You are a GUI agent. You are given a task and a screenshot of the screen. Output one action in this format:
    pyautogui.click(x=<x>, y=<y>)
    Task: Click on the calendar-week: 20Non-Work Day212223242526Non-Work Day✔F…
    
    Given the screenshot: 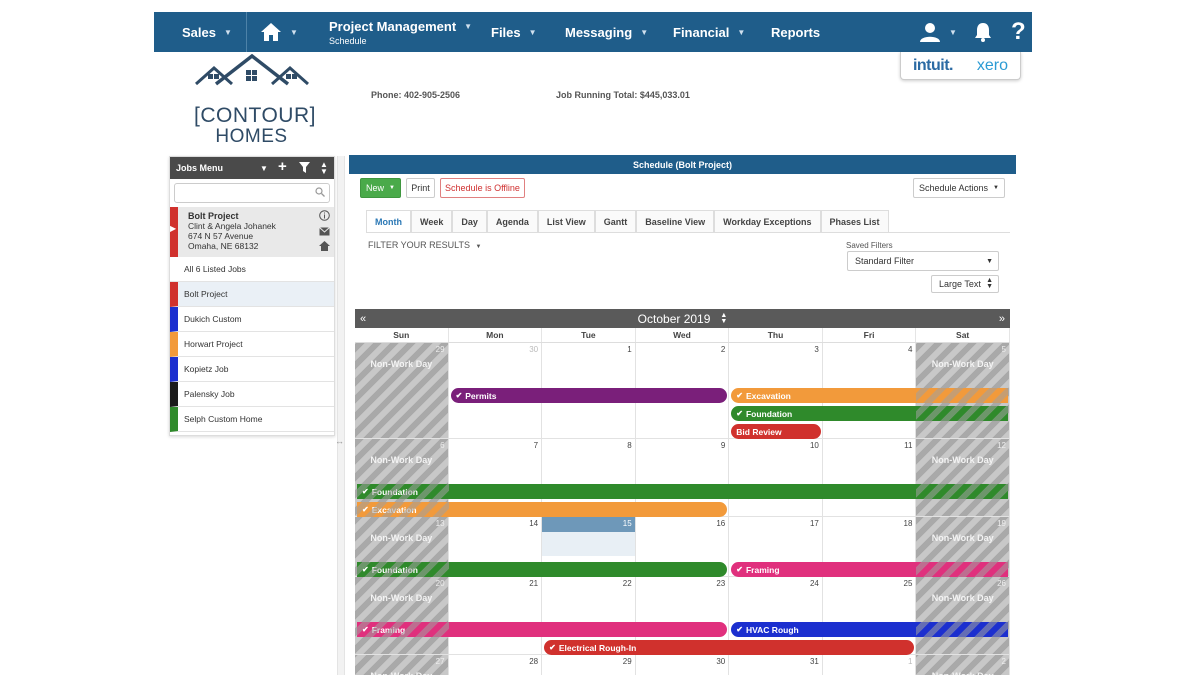 What is the action you would take?
    pyautogui.click(x=682, y=616)
    